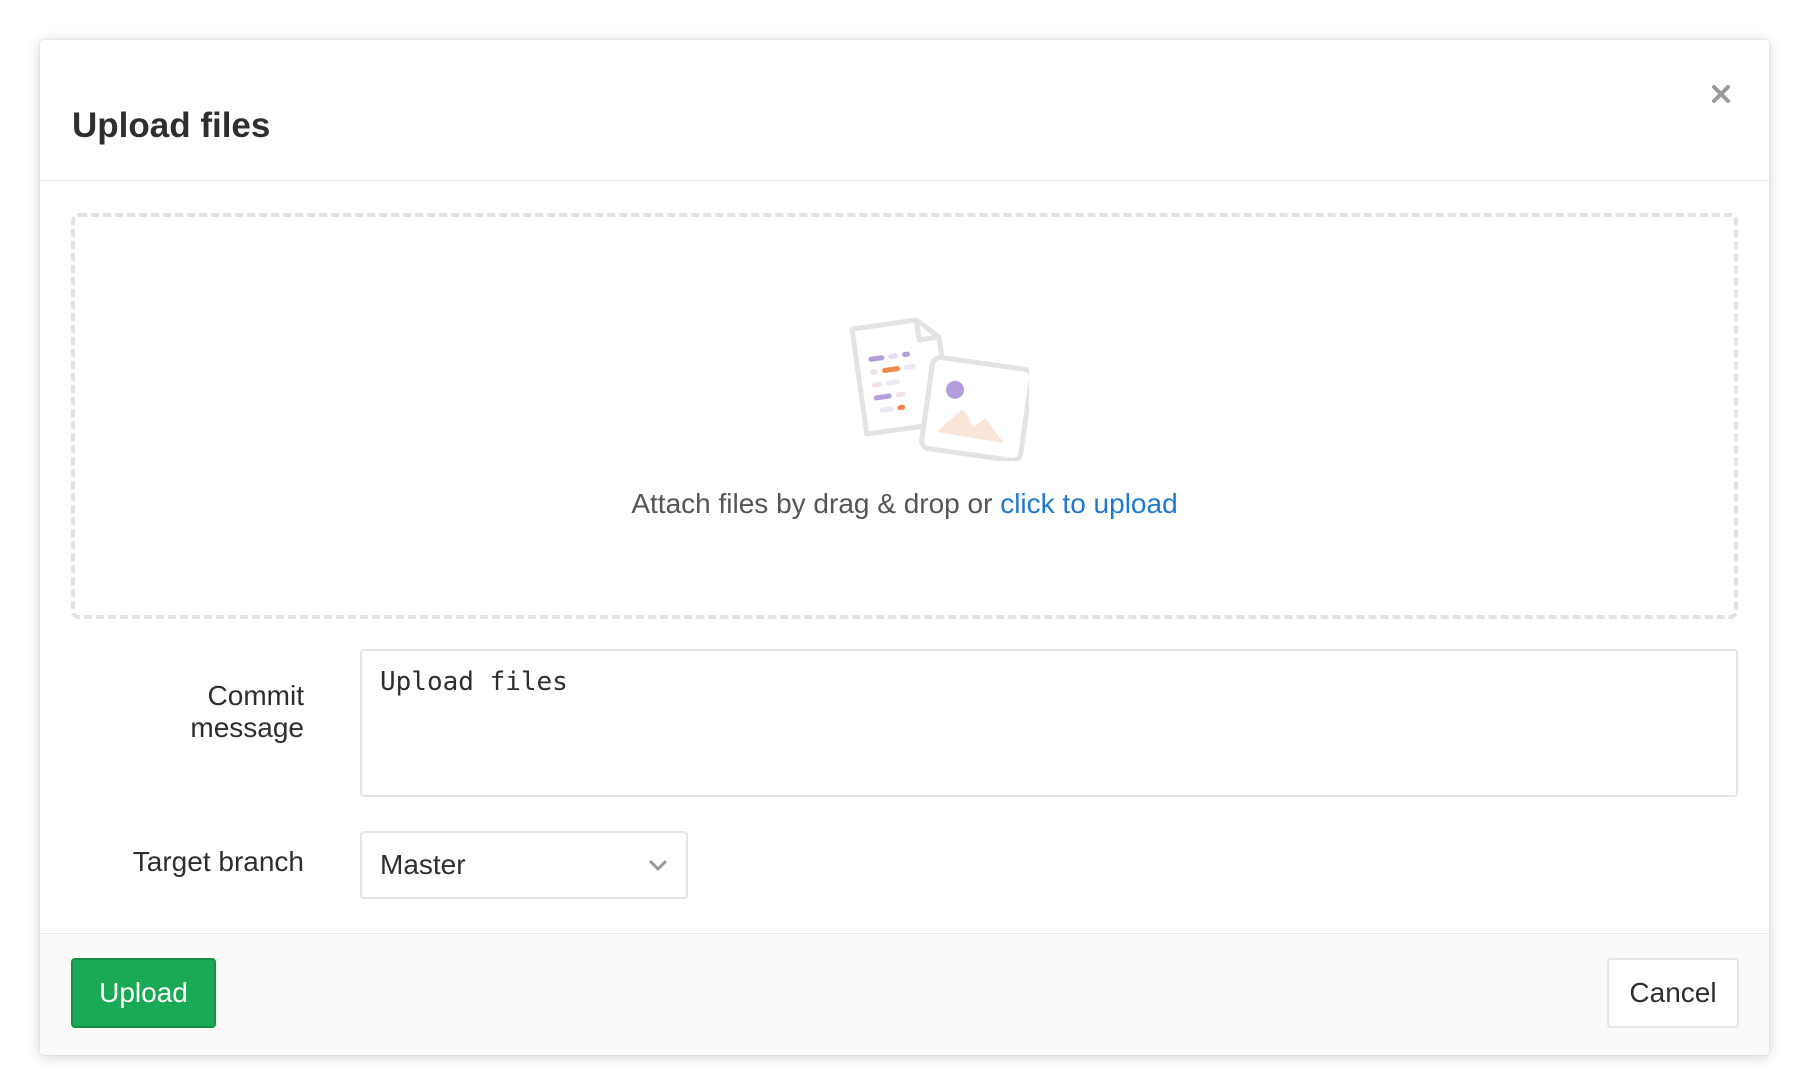  I want to click on close-button, so click(1721, 94).